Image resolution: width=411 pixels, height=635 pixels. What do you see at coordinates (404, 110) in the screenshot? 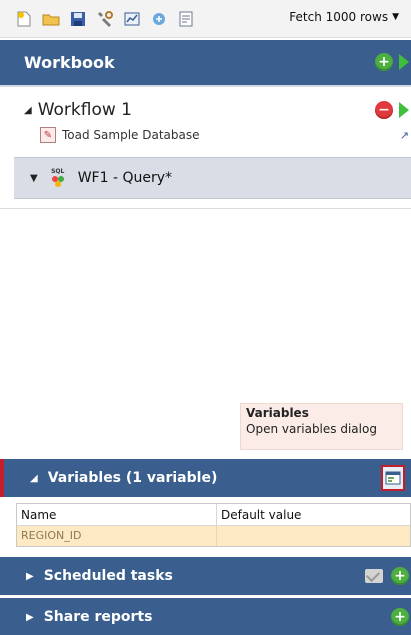
I see `run-workflow-icon` at bounding box center [404, 110].